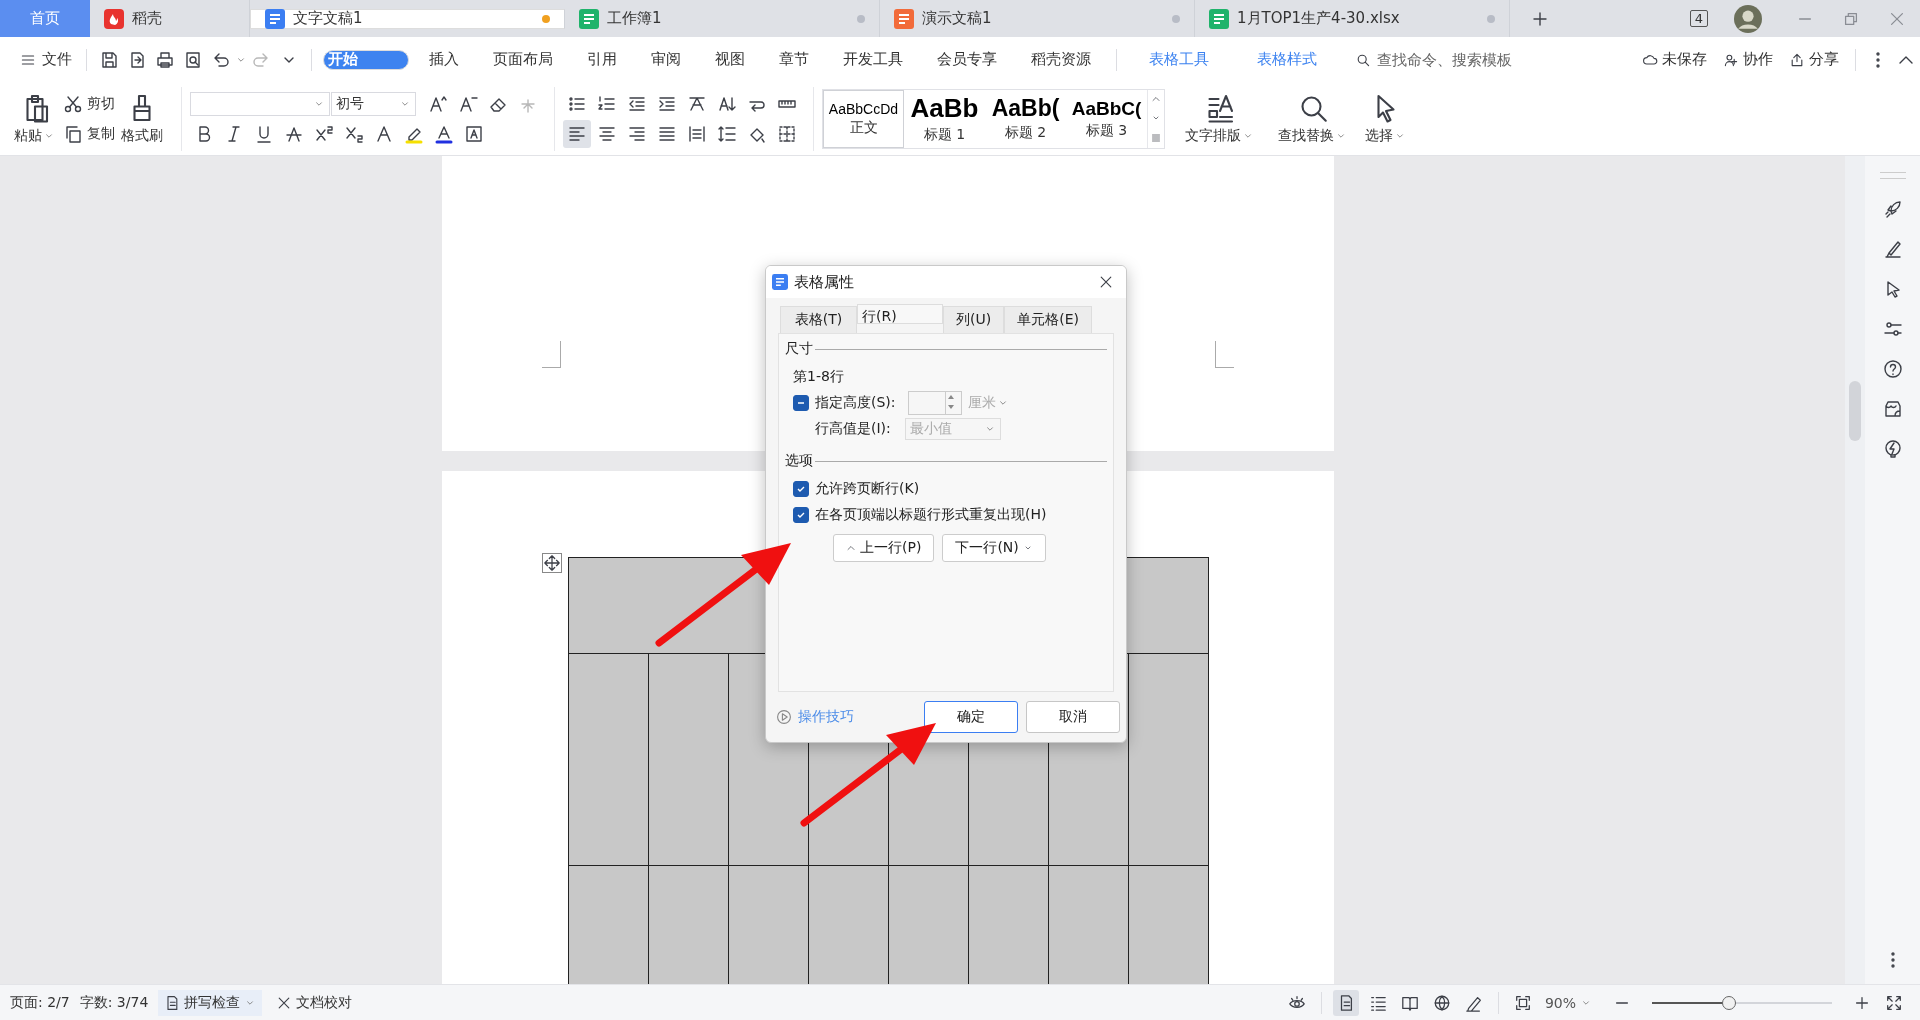 This screenshot has height=1020, width=1920. I want to click on field-label: 指定高度(S):, so click(855, 403).